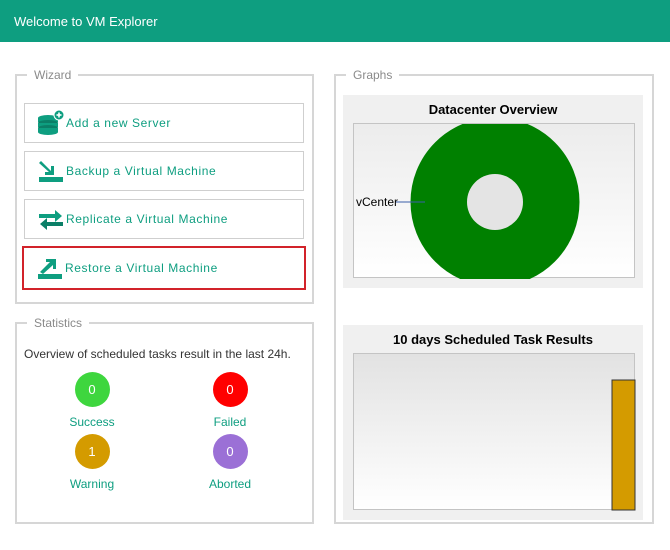 The width and height of the screenshot is (670, 550). What do you see at coordinates (493, 339) in the screenshot?
I see `task-results-title: 10 days Scheduled Task Results` at bounding box center [493, 339].